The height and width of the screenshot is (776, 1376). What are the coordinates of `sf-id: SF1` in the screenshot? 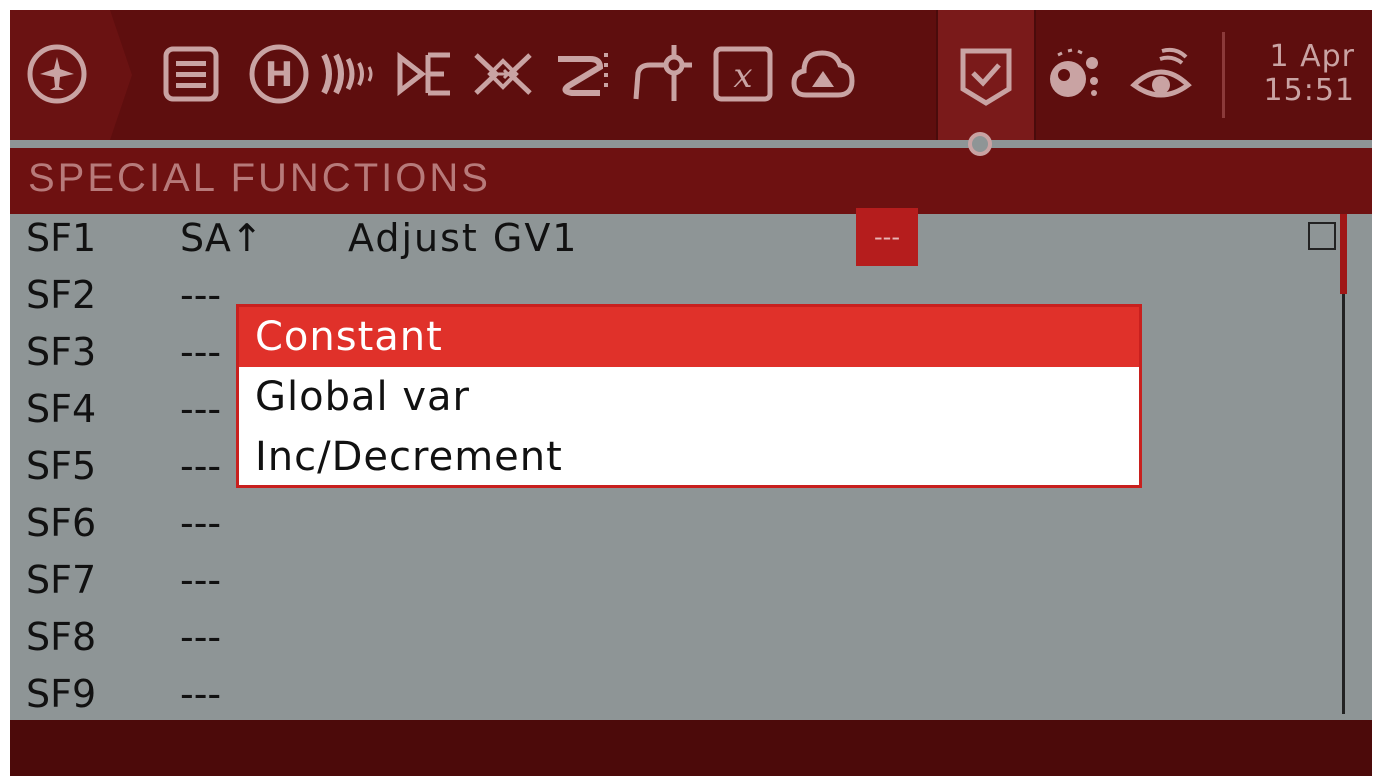 It's located at (61, 238).